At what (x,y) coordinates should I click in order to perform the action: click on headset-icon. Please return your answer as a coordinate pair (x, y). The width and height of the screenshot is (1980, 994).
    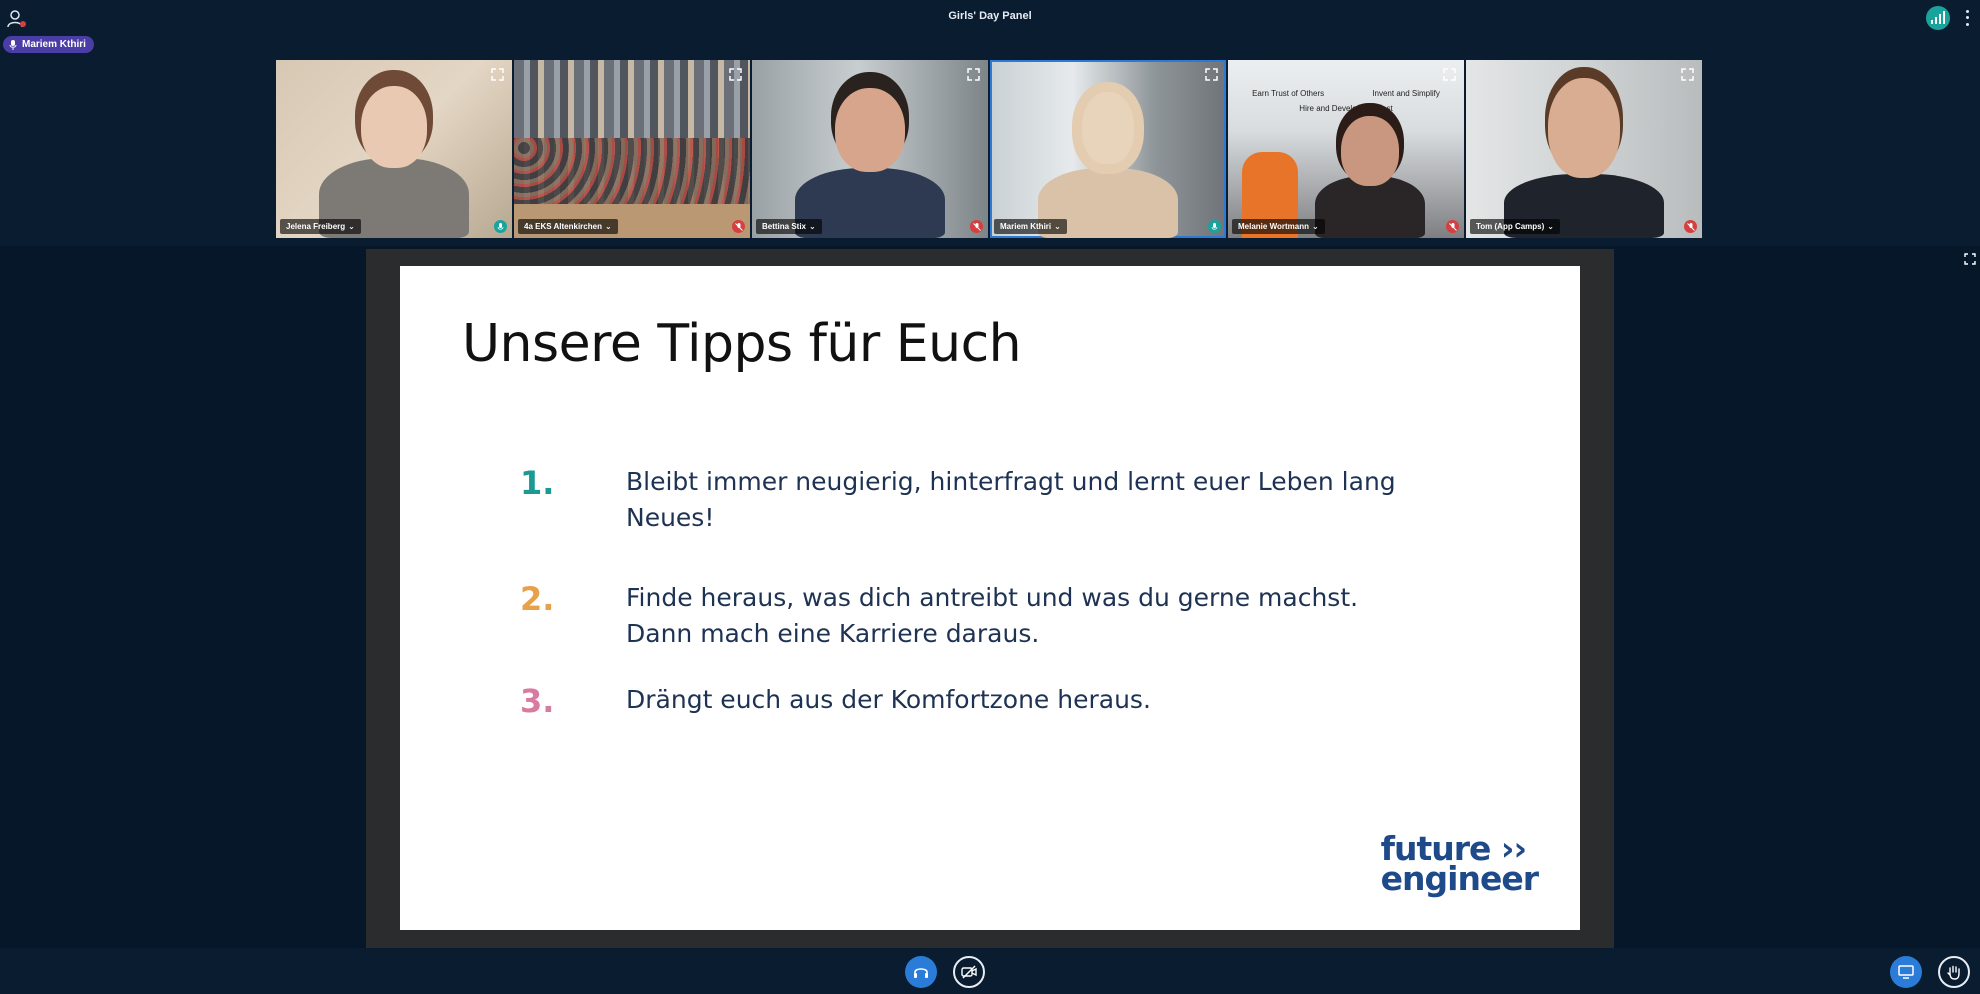
    Looking at the image, I should click on (921, 973).